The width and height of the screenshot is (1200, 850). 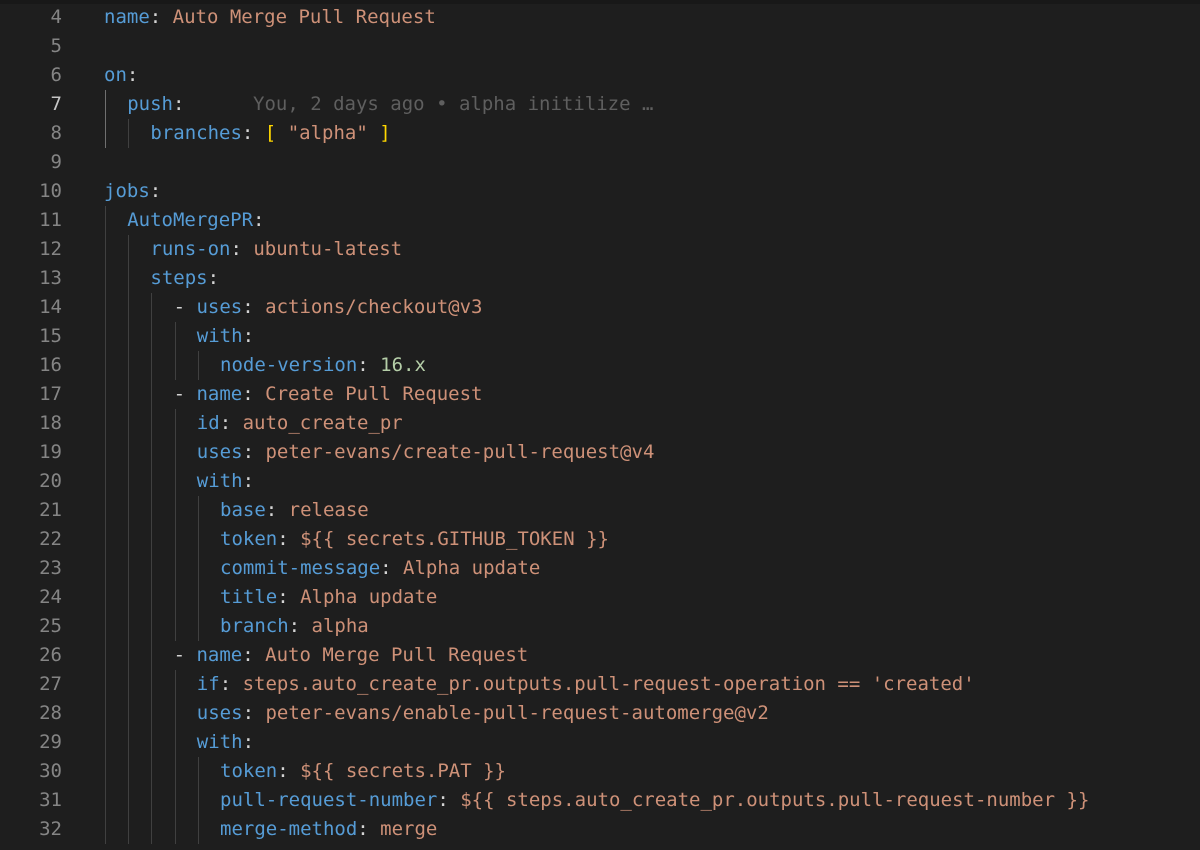 What do you see at coordinates (600, 655) in the screenshot?
I see `code-line: 26 - name: Auto Merge Pull Request` at bounding box center [600, 655].